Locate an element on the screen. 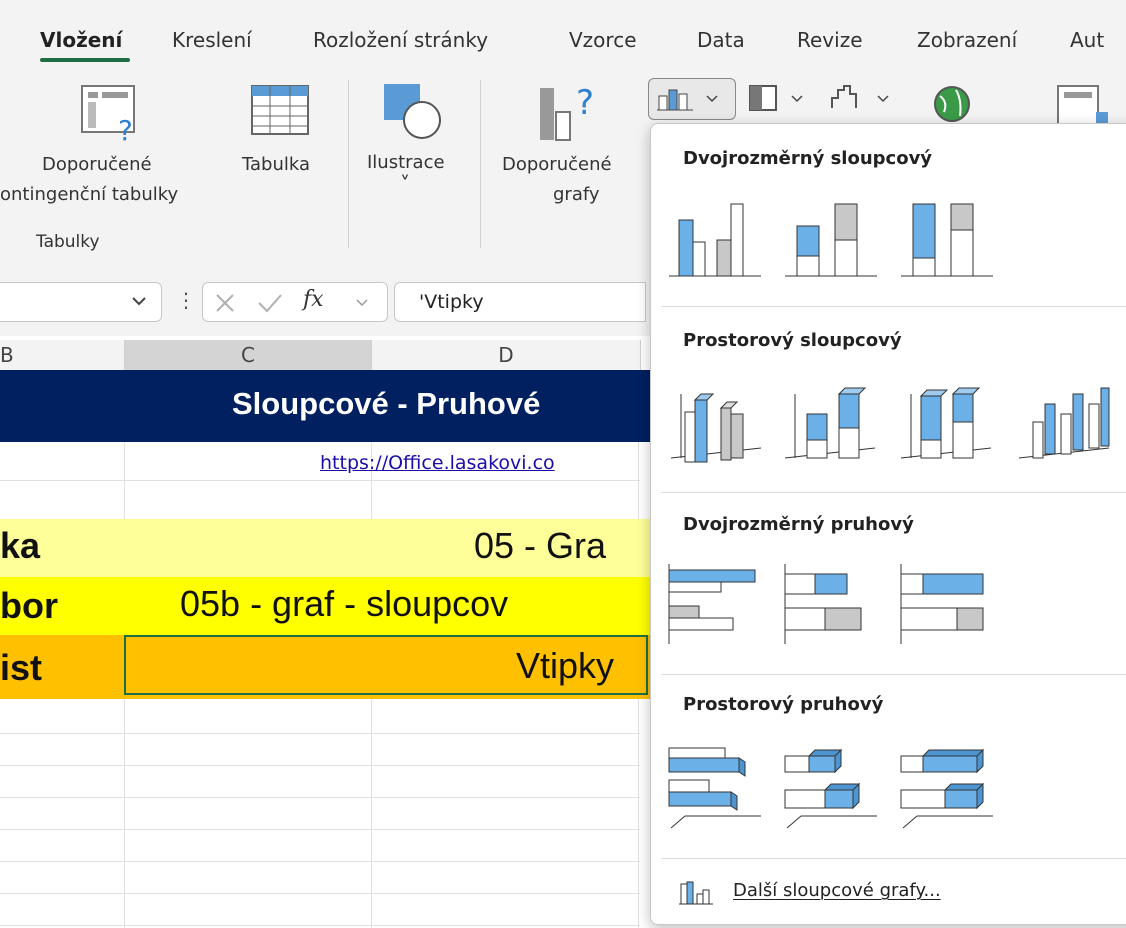 The image size is (1126, 928). illustrations-label: Ilustrace is located at coordinates (406, 162).